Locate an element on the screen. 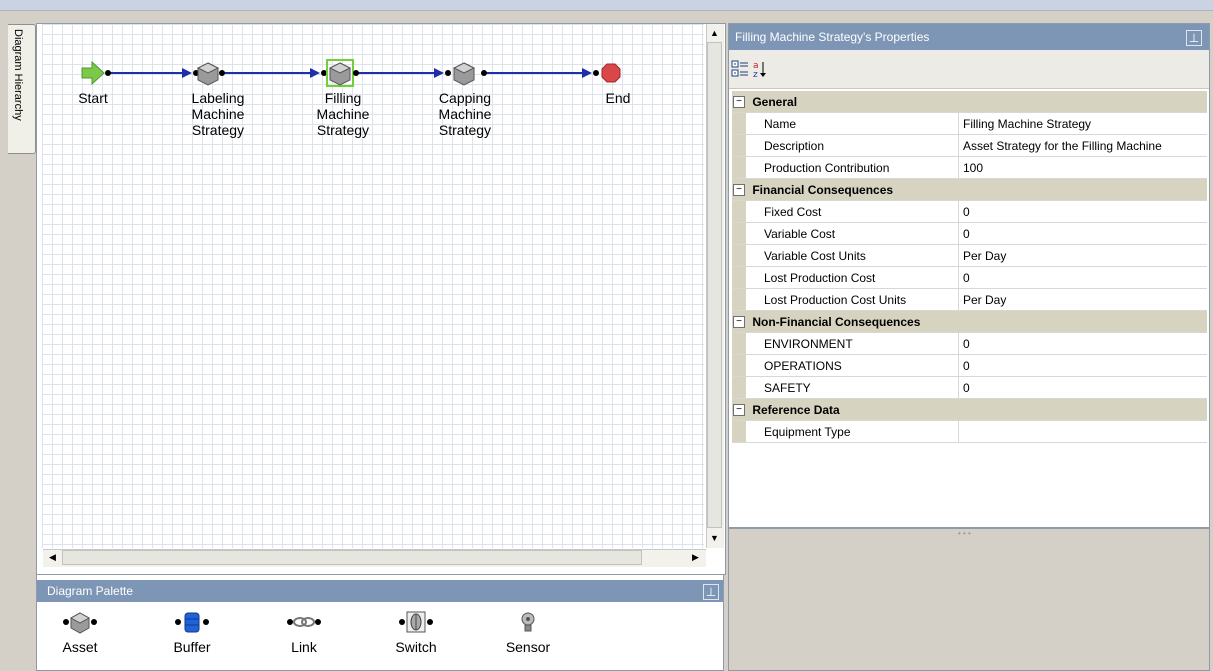  node-label-filling: Filling Machine Strategy is located at coordinates (343, 114).